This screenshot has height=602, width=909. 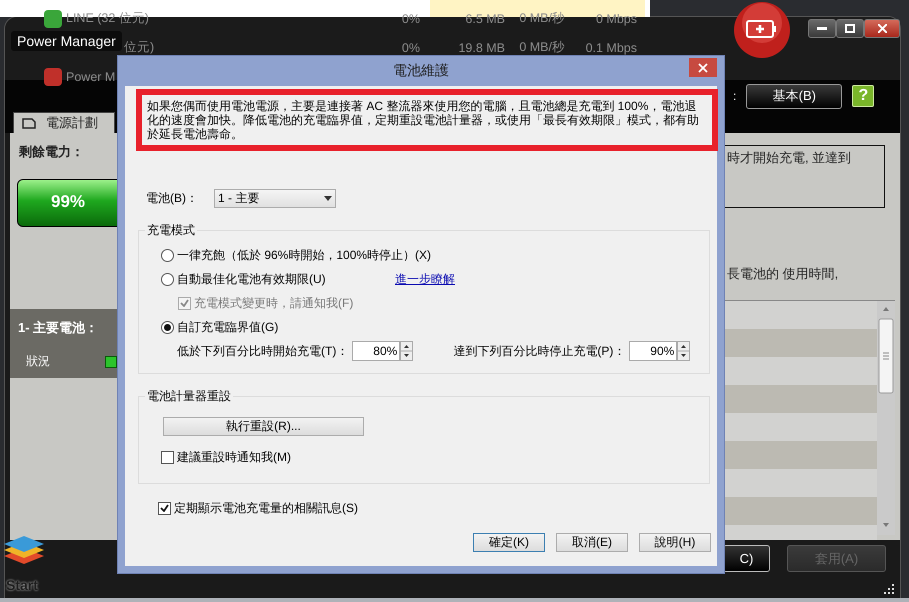 I want to click on window-title: Power Manager, so click(x=66, y=41).